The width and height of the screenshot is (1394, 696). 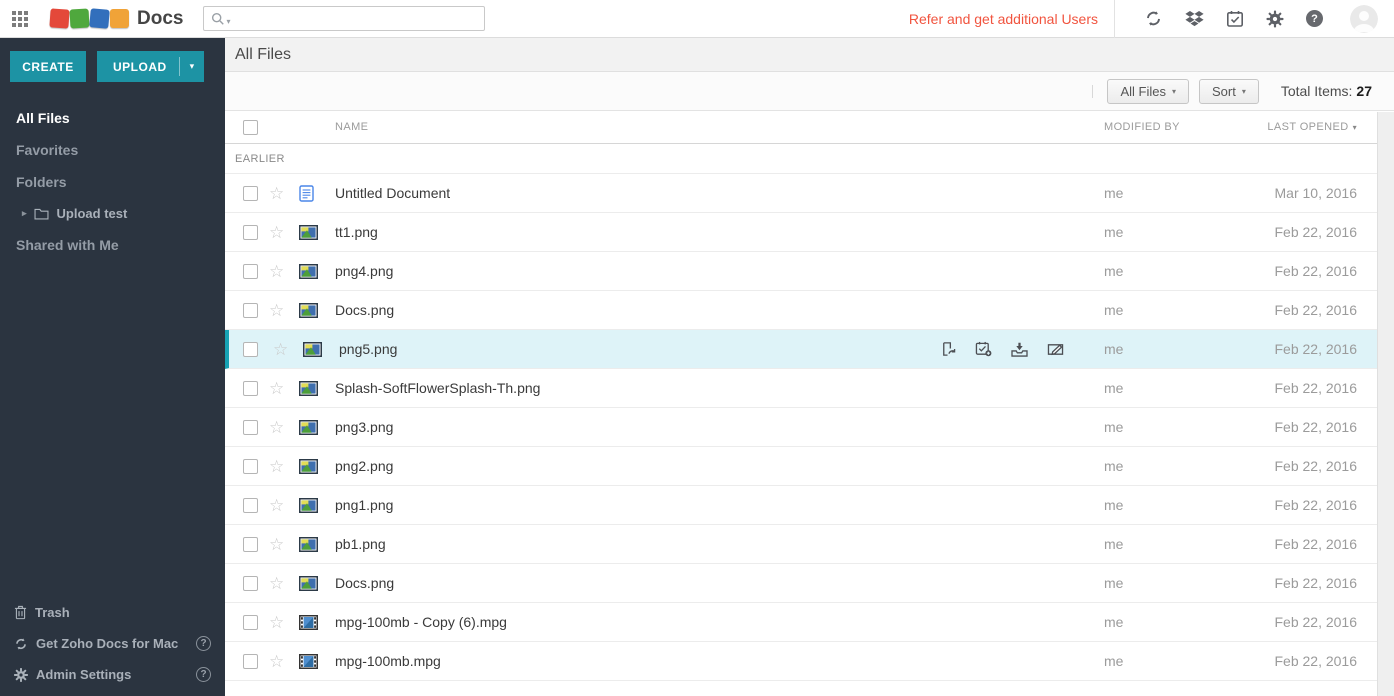 I want to click on name-column-header: NAME, so click(x=719, y=127).